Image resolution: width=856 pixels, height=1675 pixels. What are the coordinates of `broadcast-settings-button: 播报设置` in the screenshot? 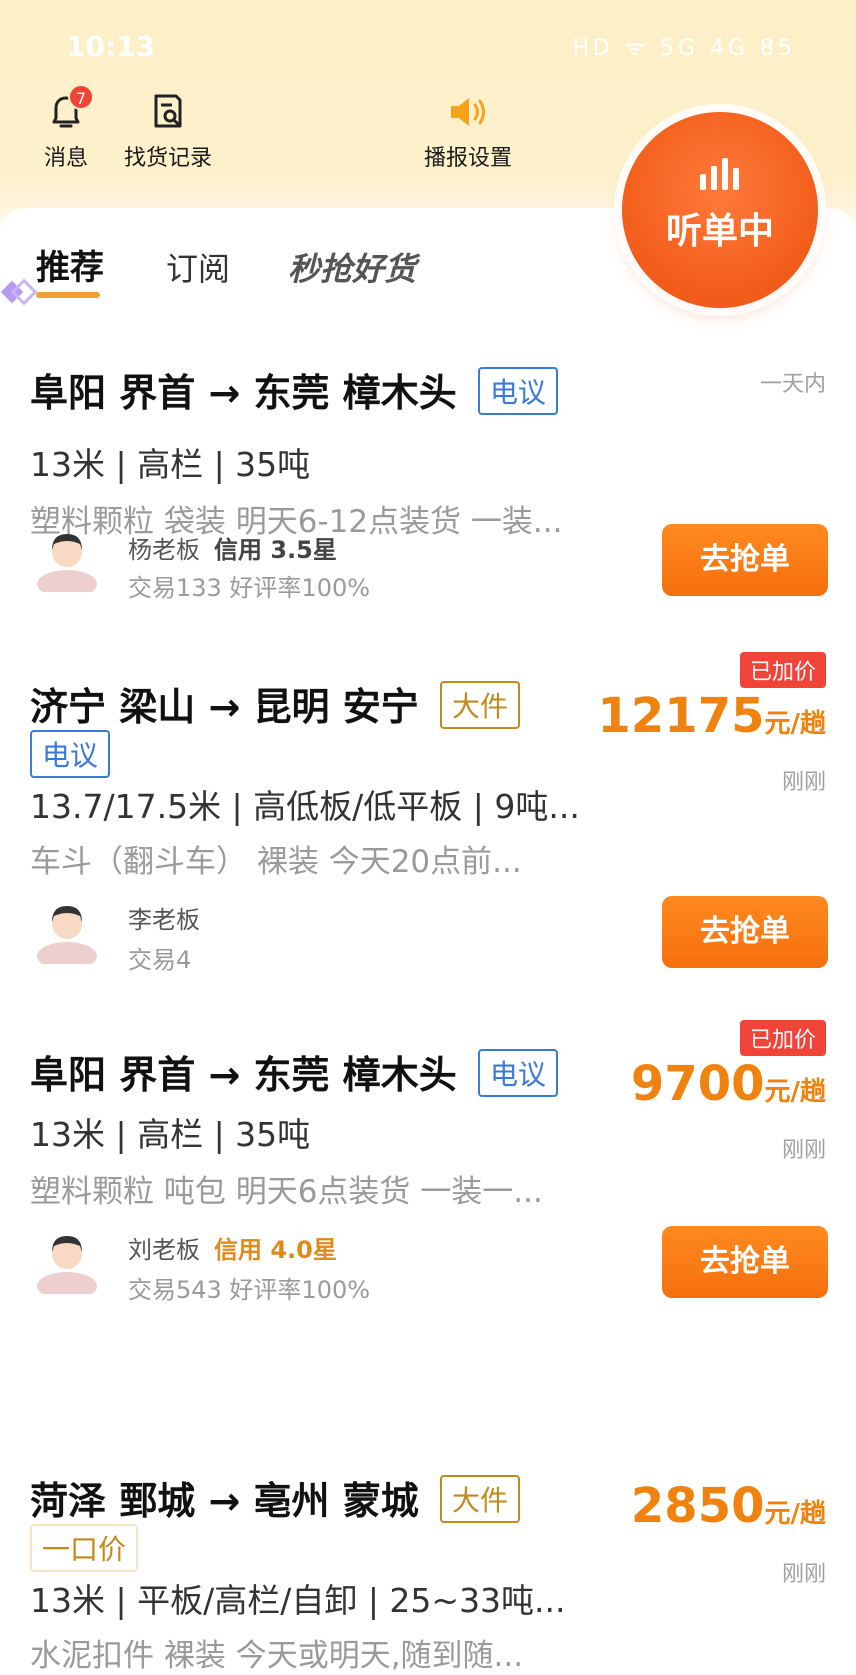 It's located at (468, 132).